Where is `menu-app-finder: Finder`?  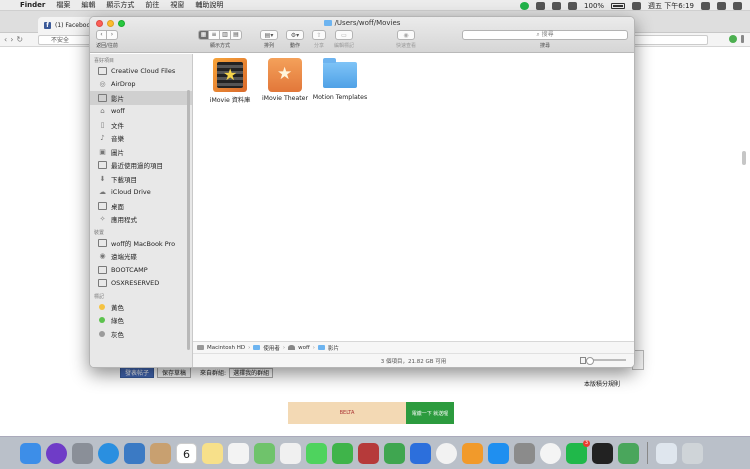
menu-app-finder: Finder is located at coordinates (32, 5).